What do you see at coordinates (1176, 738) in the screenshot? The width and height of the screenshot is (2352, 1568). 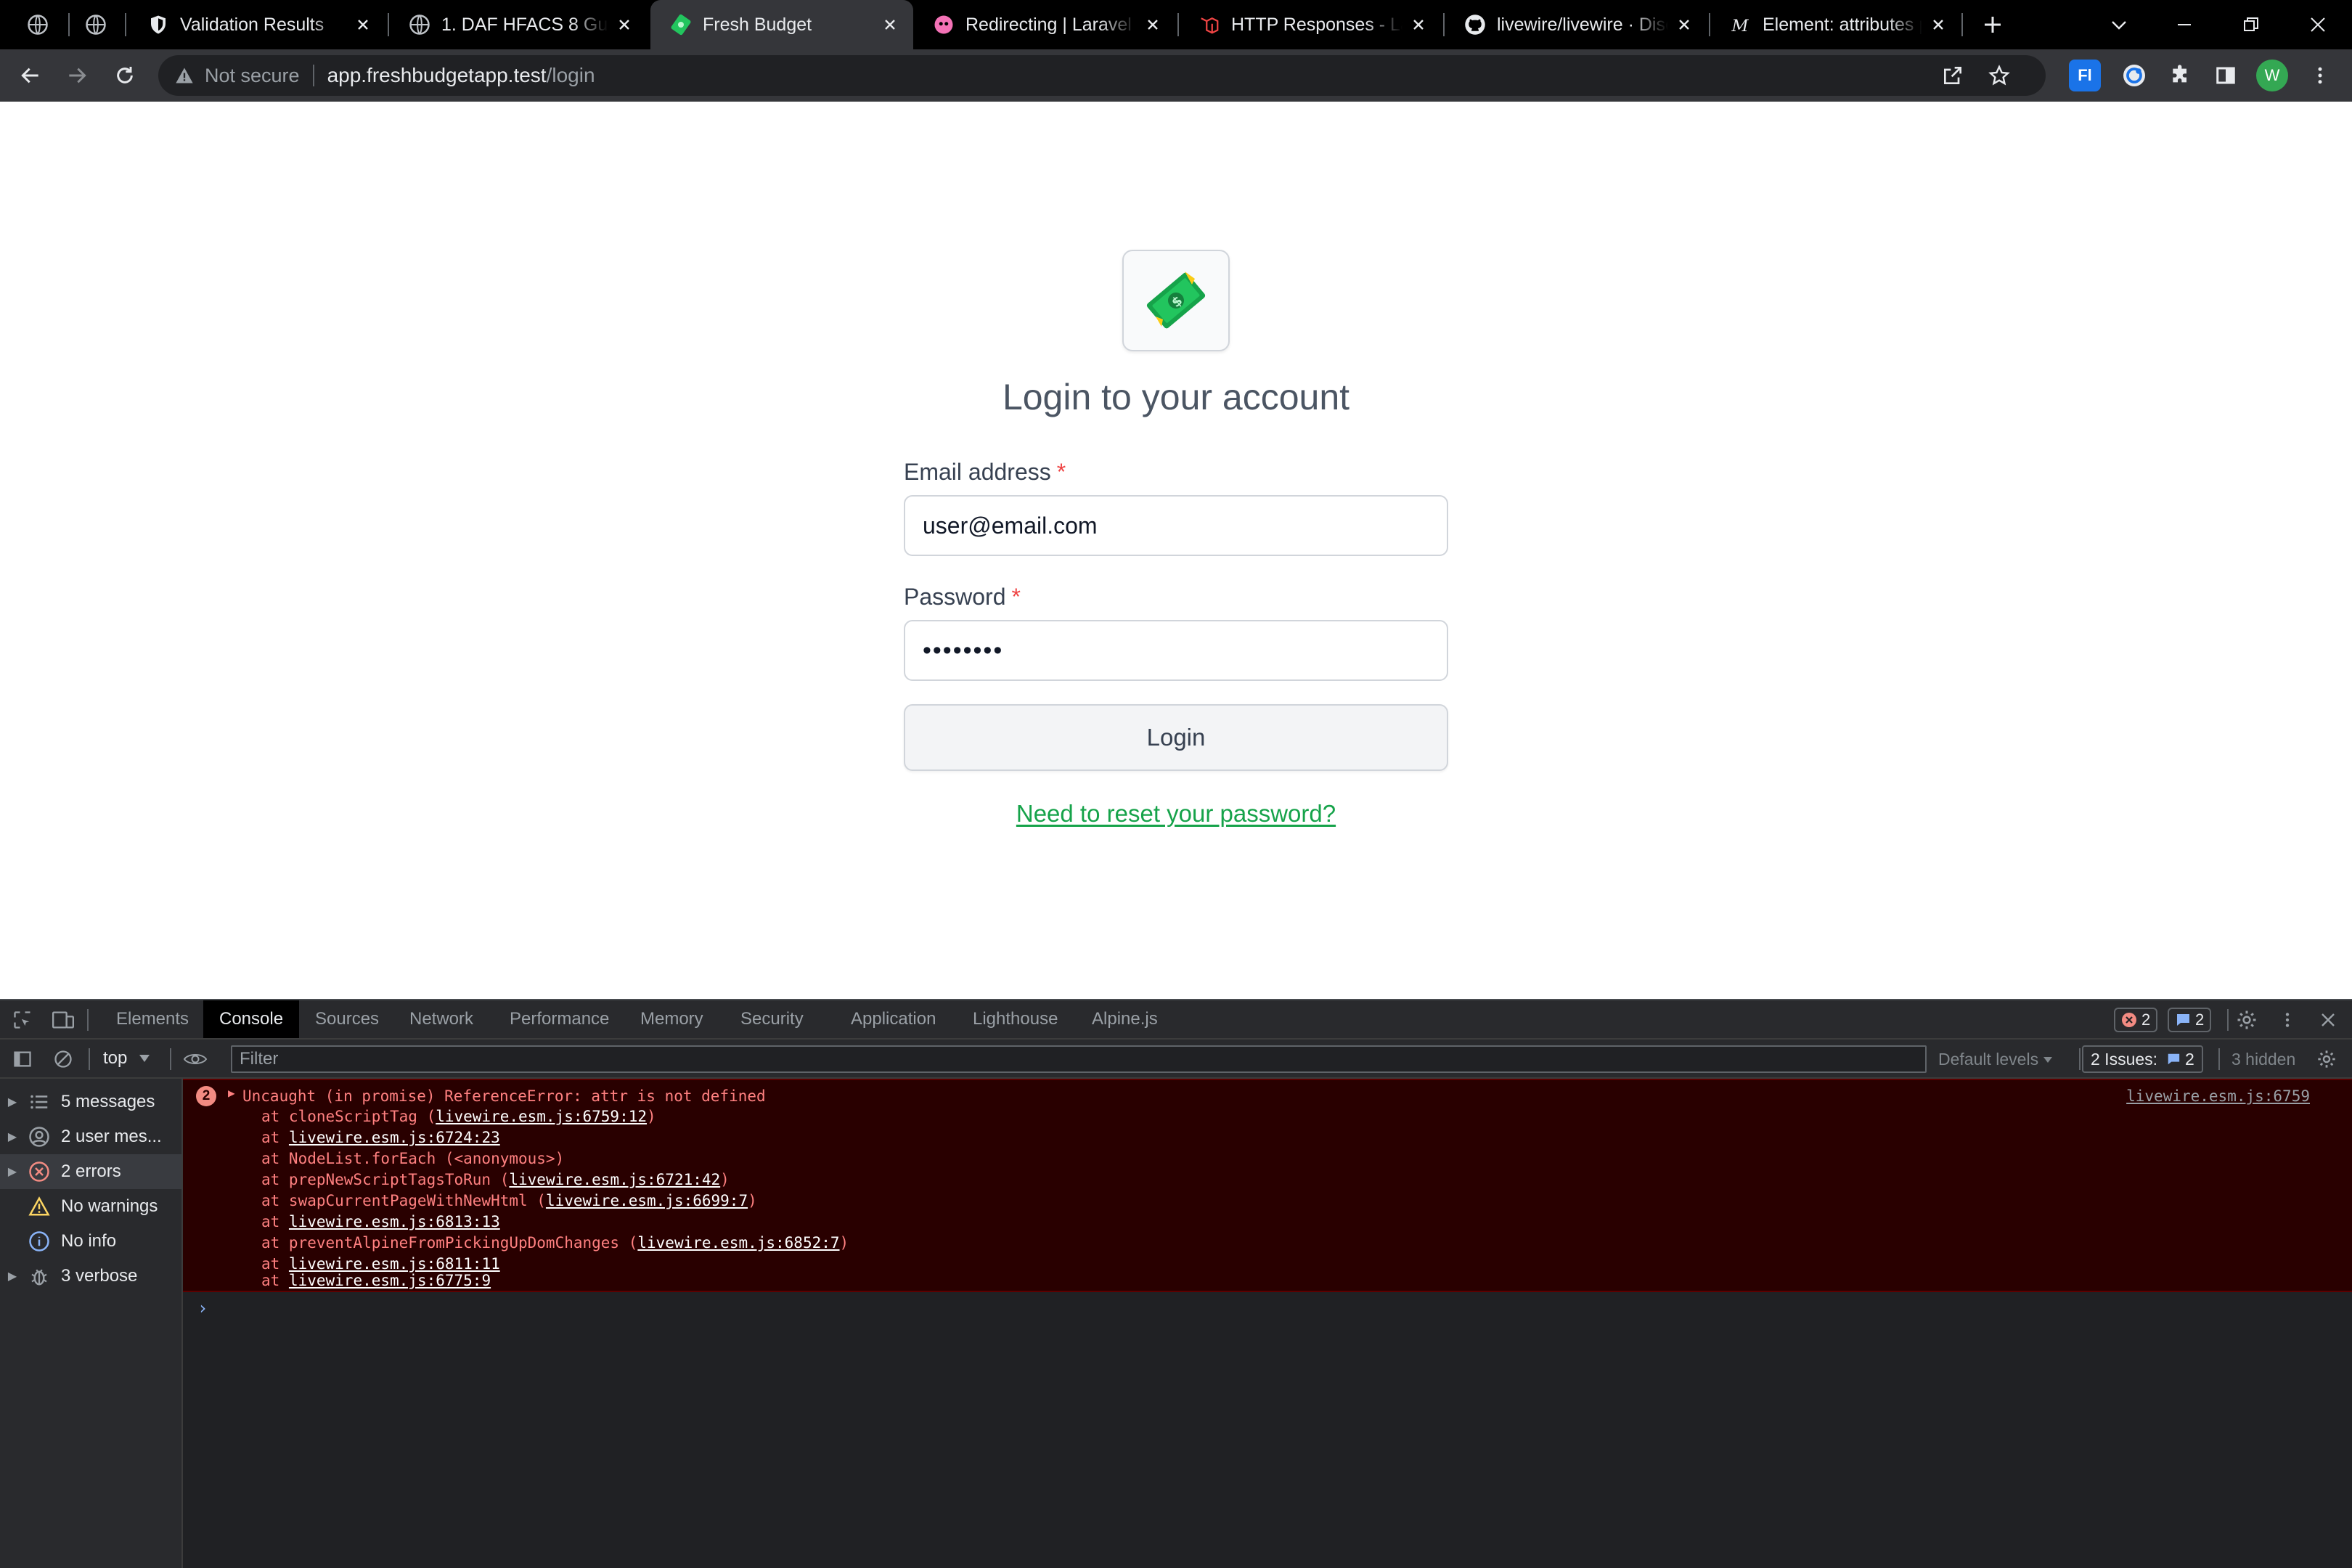 I see `login-button: Login` at bounding box center [1176, 738].